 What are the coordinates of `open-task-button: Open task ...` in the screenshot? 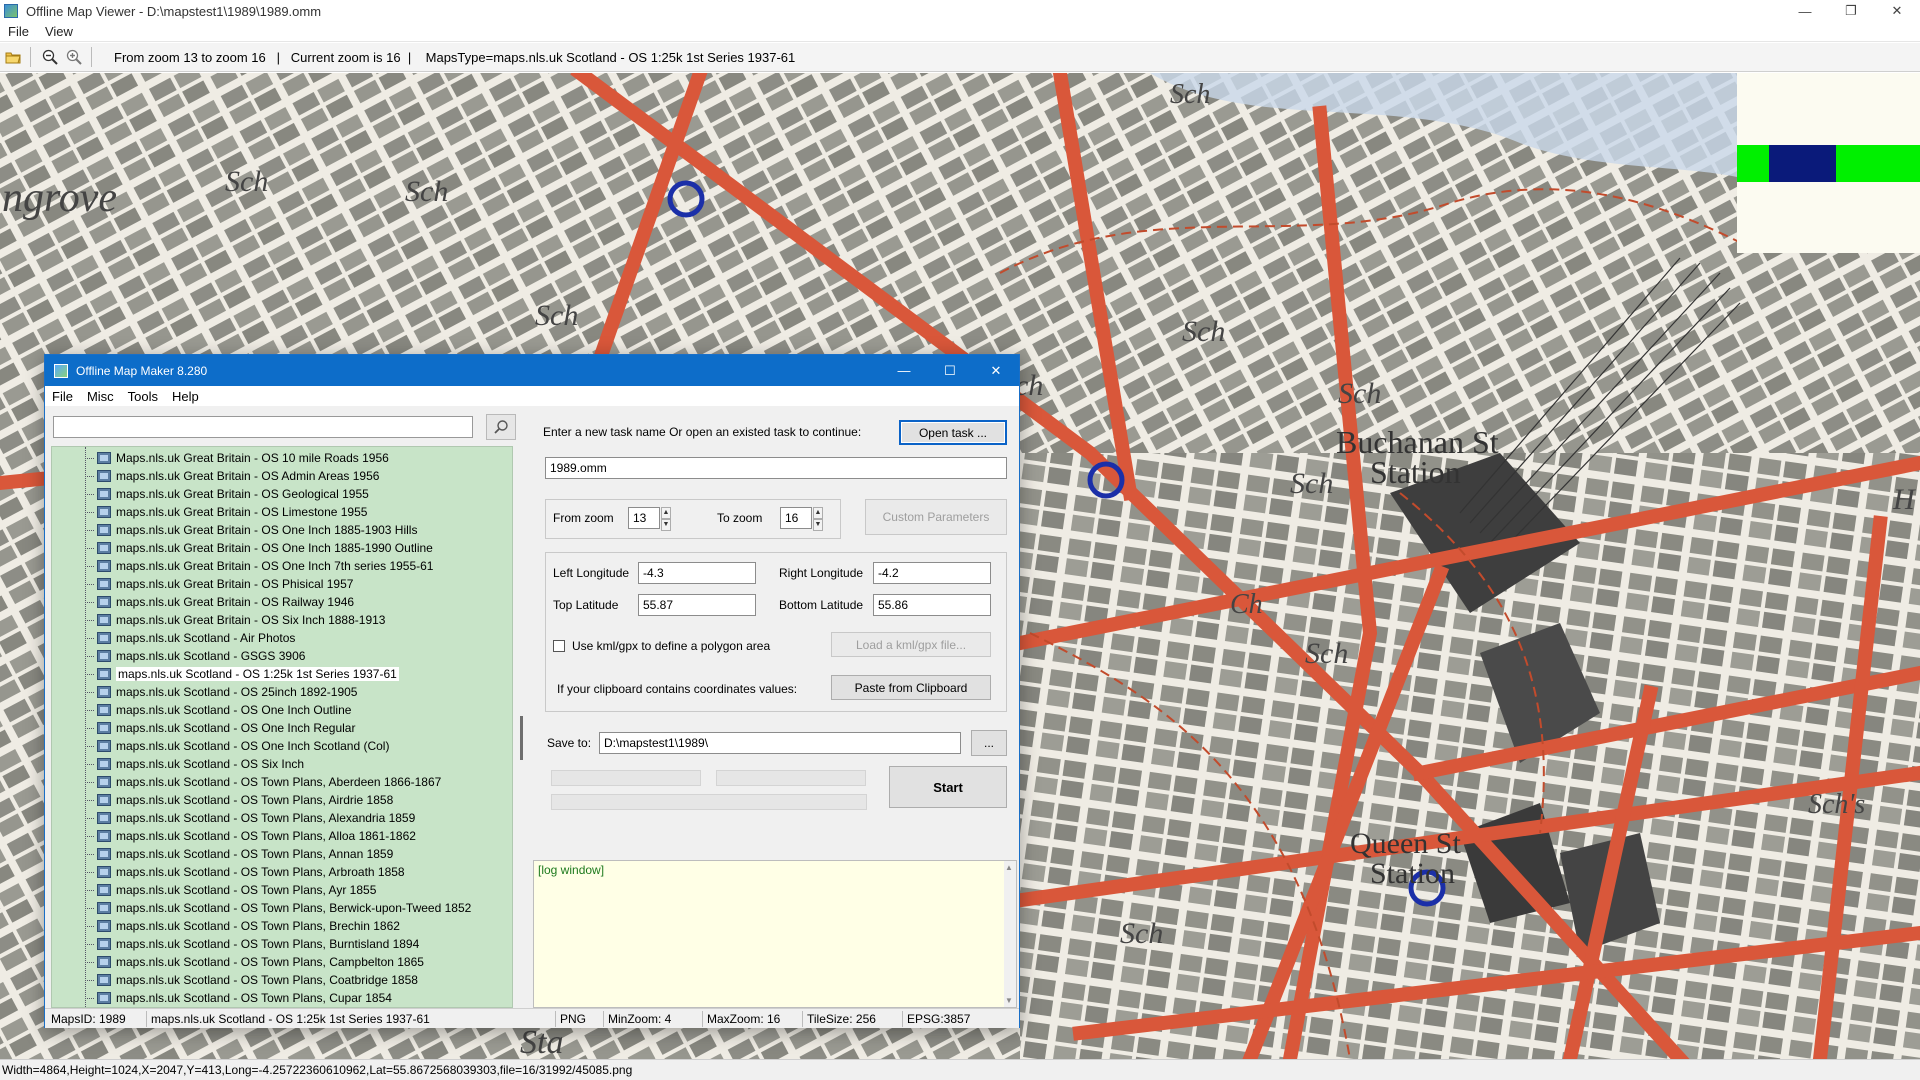 It's located at (953, 432).